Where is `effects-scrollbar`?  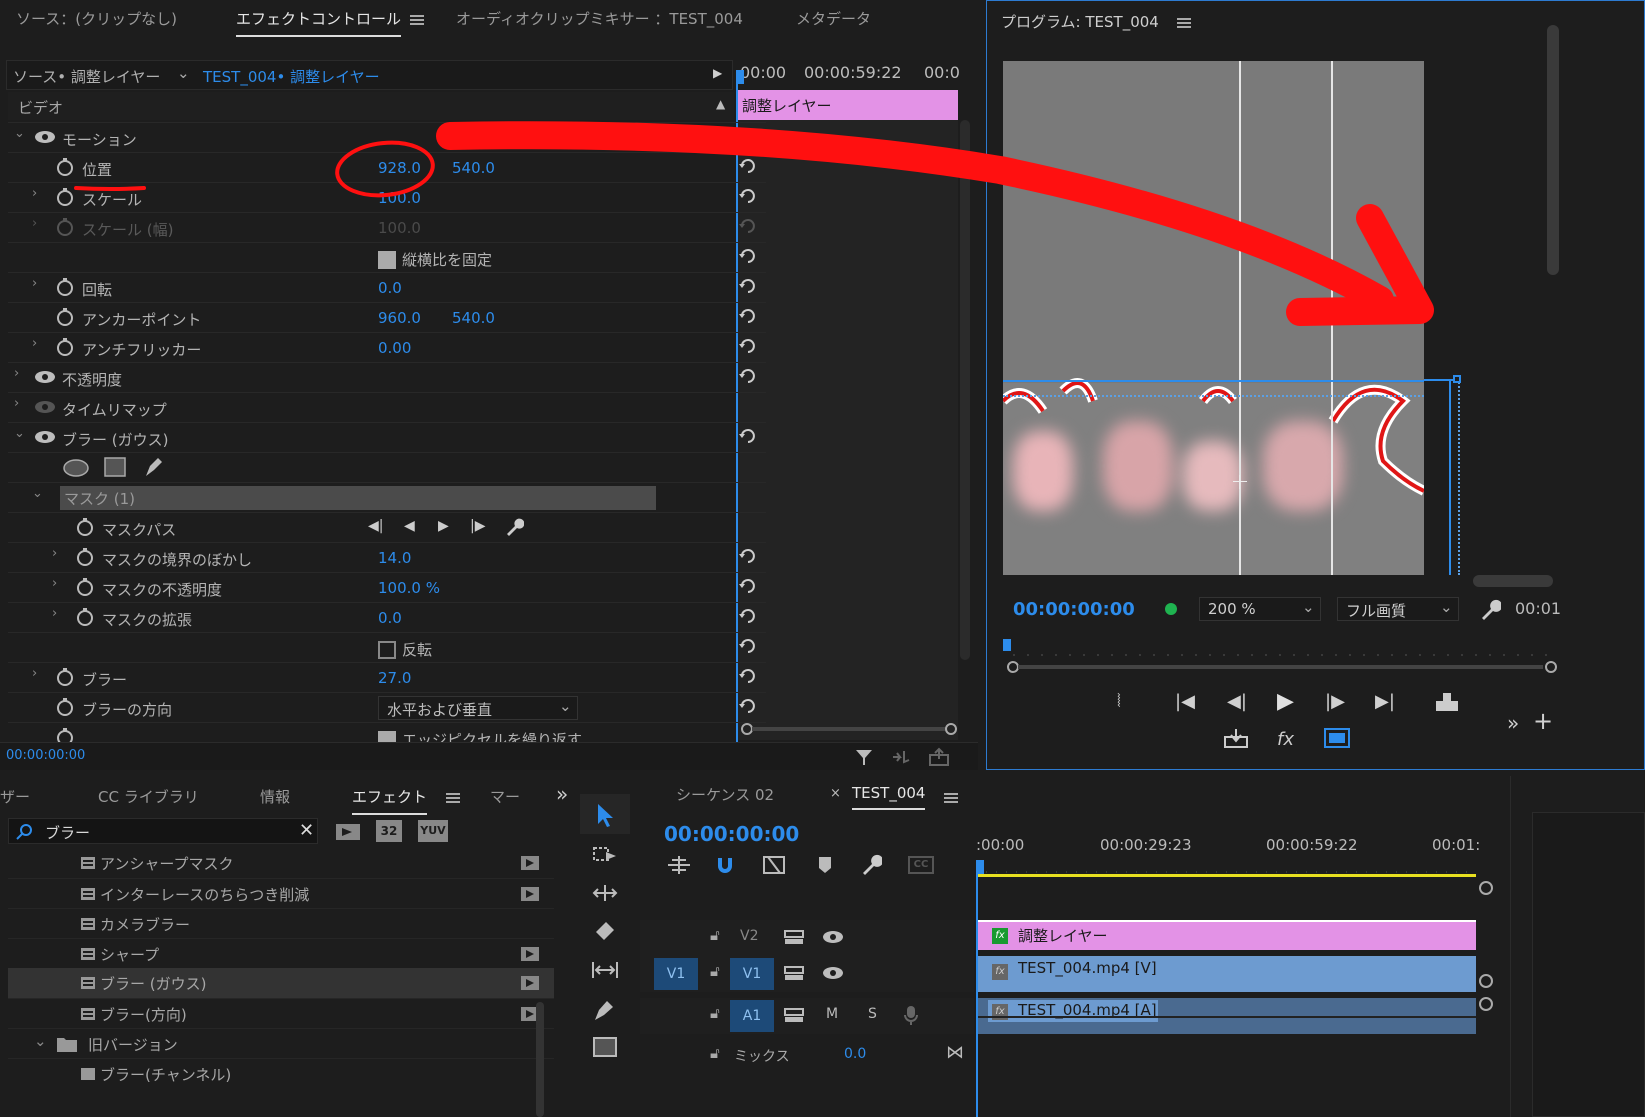 effects-scrollbar is located at coordinates (540, 1059).